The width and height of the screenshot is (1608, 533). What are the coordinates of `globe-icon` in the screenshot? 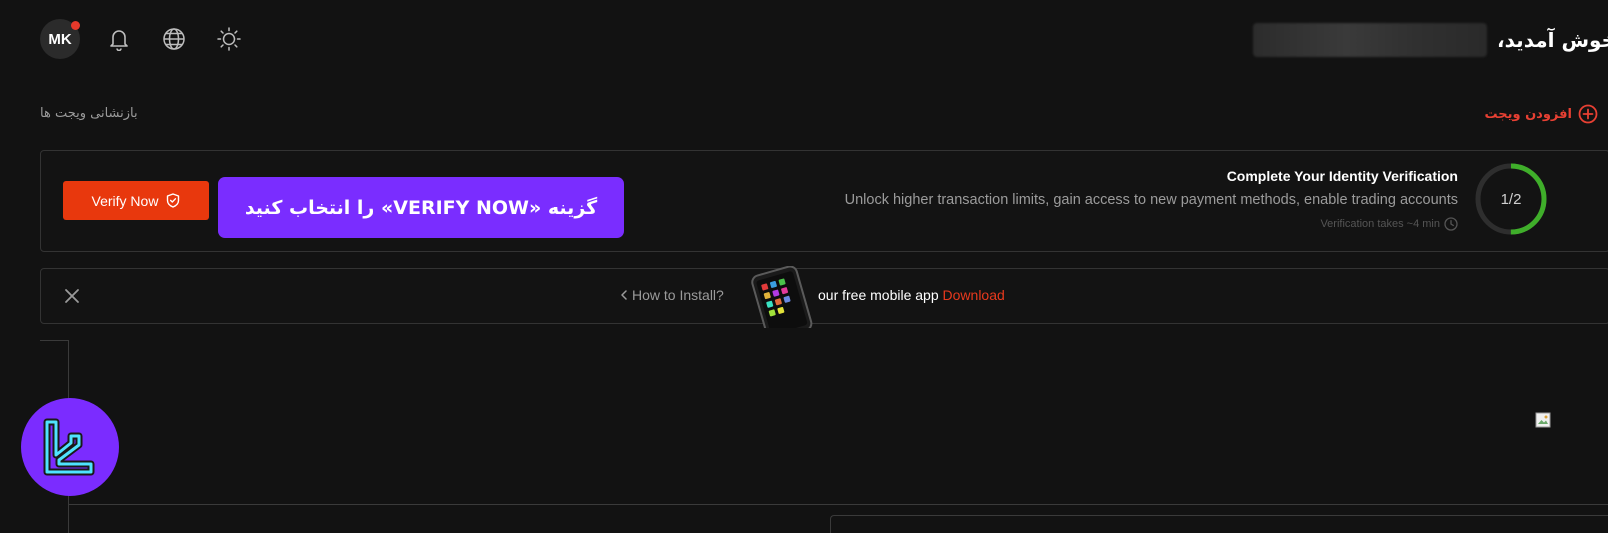 It's located at (174, 39).